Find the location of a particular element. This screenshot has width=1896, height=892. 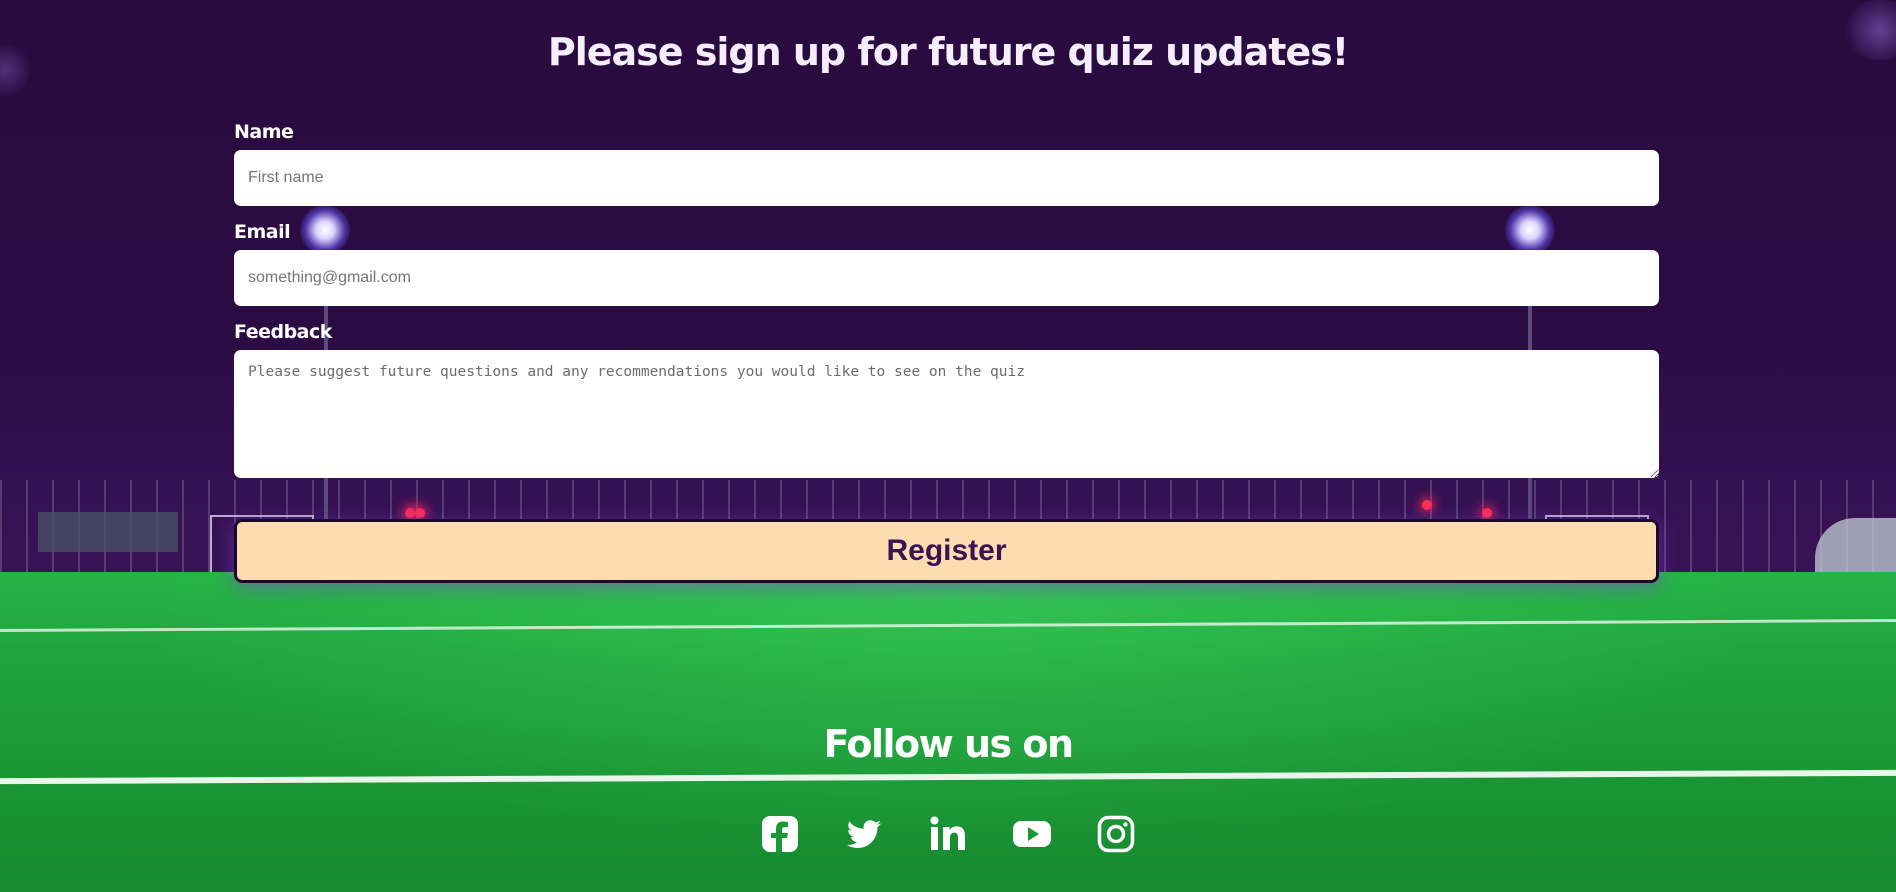

linkedin-icon is located at coordinates (948, 834).